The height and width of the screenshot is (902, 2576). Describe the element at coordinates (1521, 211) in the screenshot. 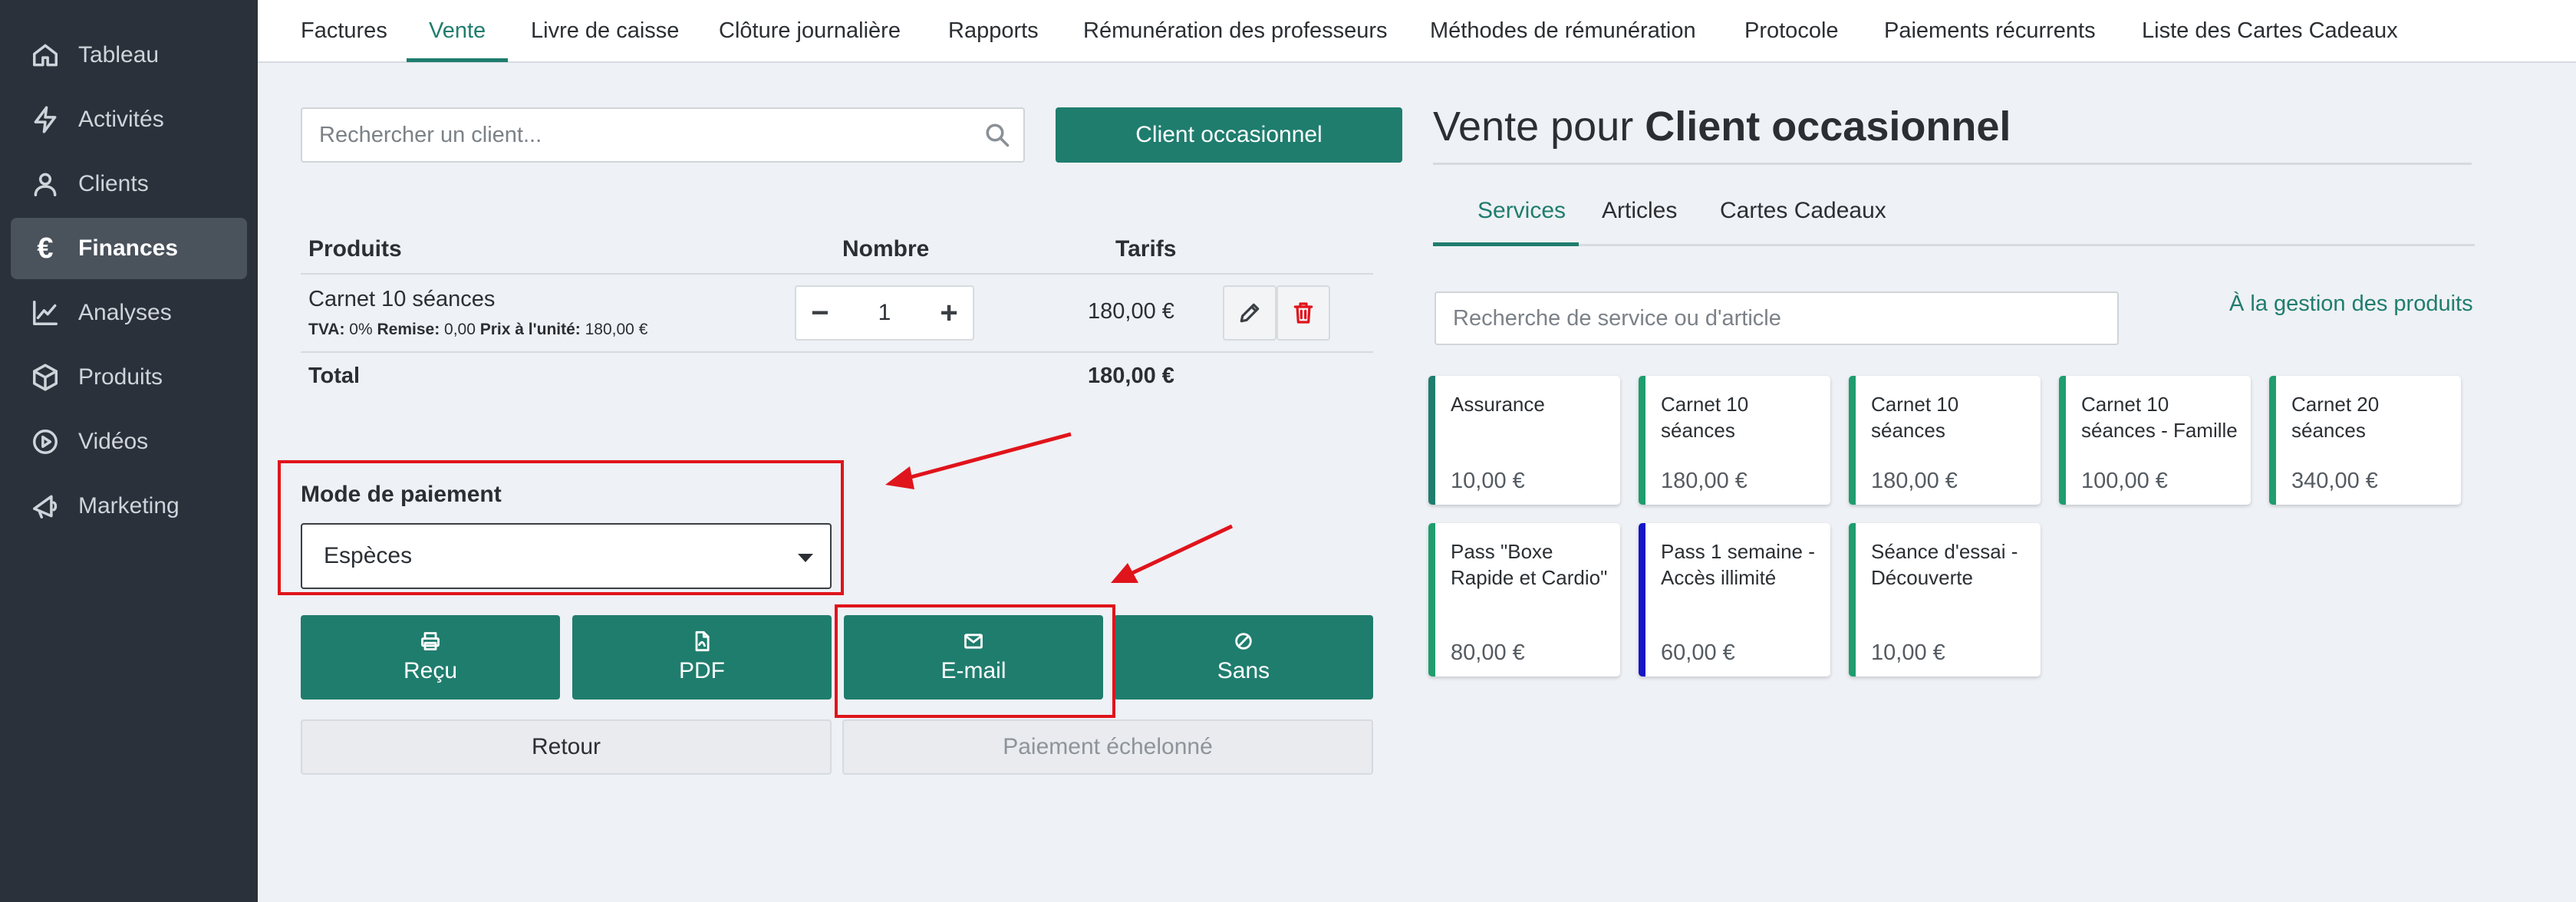

I see `tab-services: Services` at that location.